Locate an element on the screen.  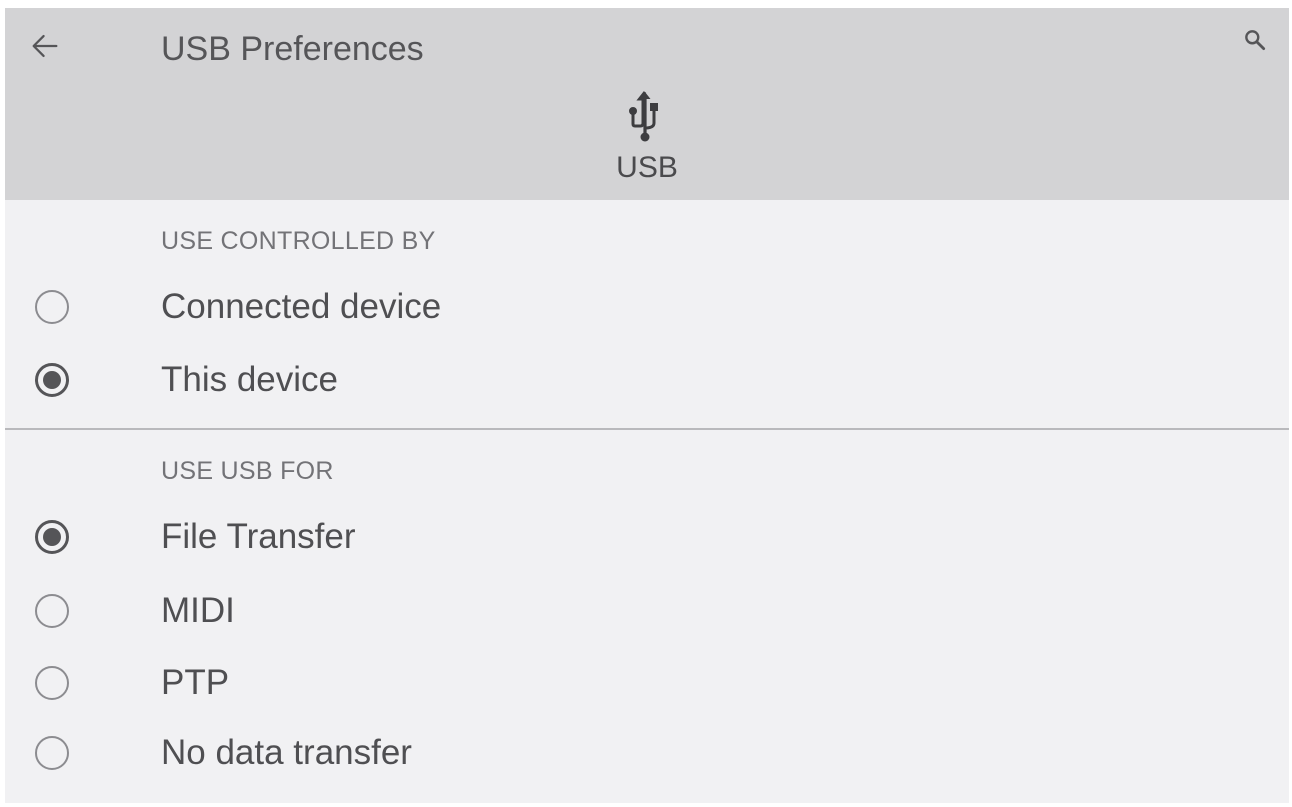
option-label: This device is located at coordinates (250, 379).